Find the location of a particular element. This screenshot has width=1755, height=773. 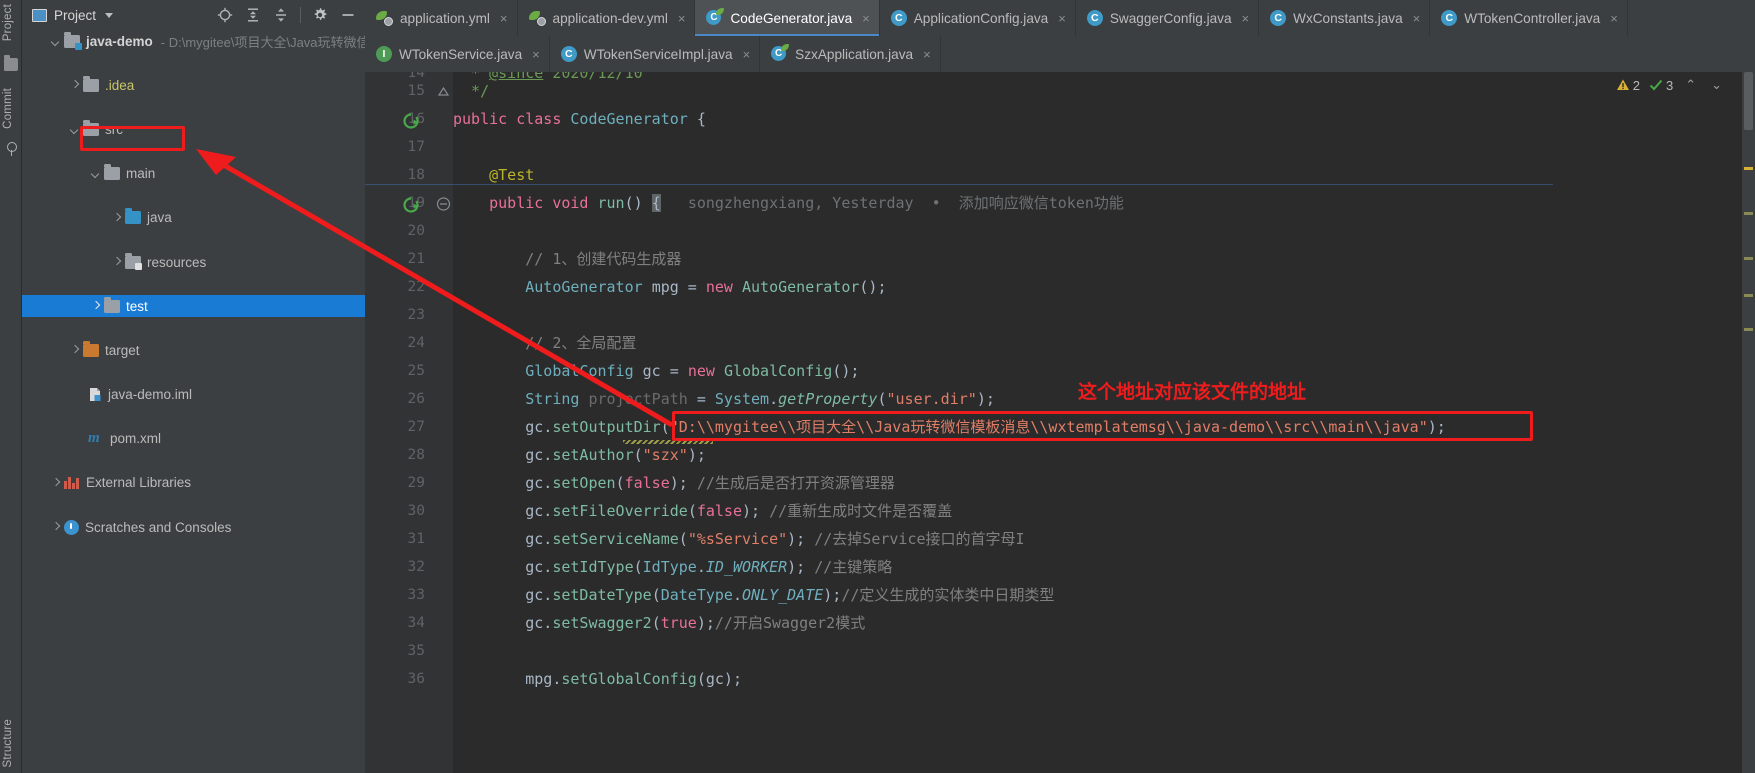

code-line-29: gc.setOpen(false); //生成后是否打开资源管理器 is located at coordinates (674, 483).